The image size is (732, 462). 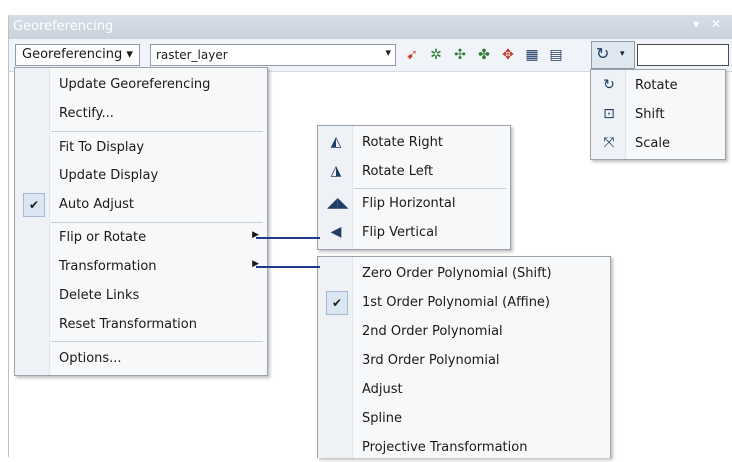 I want to click on menu-item-zero-order-polynomial: Zero Order Polynomial (Shift), so click(x=464, y=274).